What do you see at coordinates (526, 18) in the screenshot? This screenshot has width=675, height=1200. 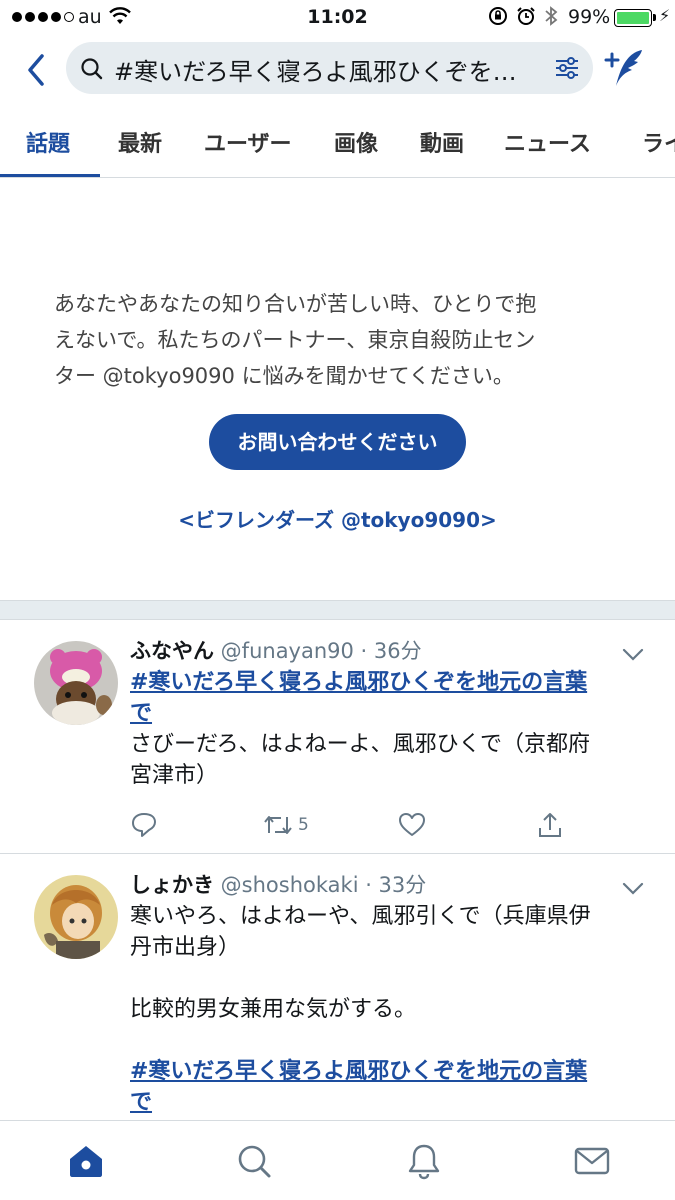 I see `alarm-icon` at bounding box center [526, 18].